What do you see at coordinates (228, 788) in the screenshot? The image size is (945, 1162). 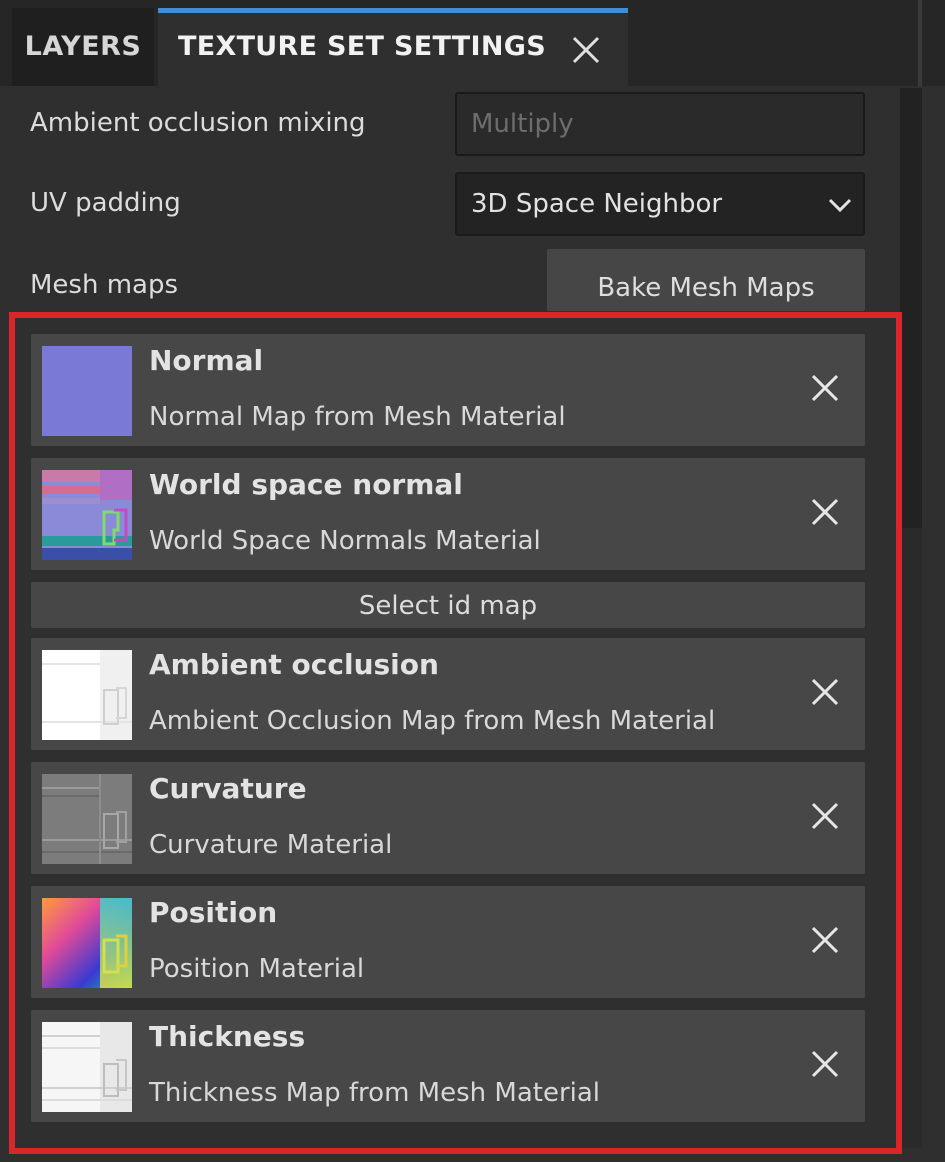 I see `map-title: Curvature` at bounding box center [228, 788].